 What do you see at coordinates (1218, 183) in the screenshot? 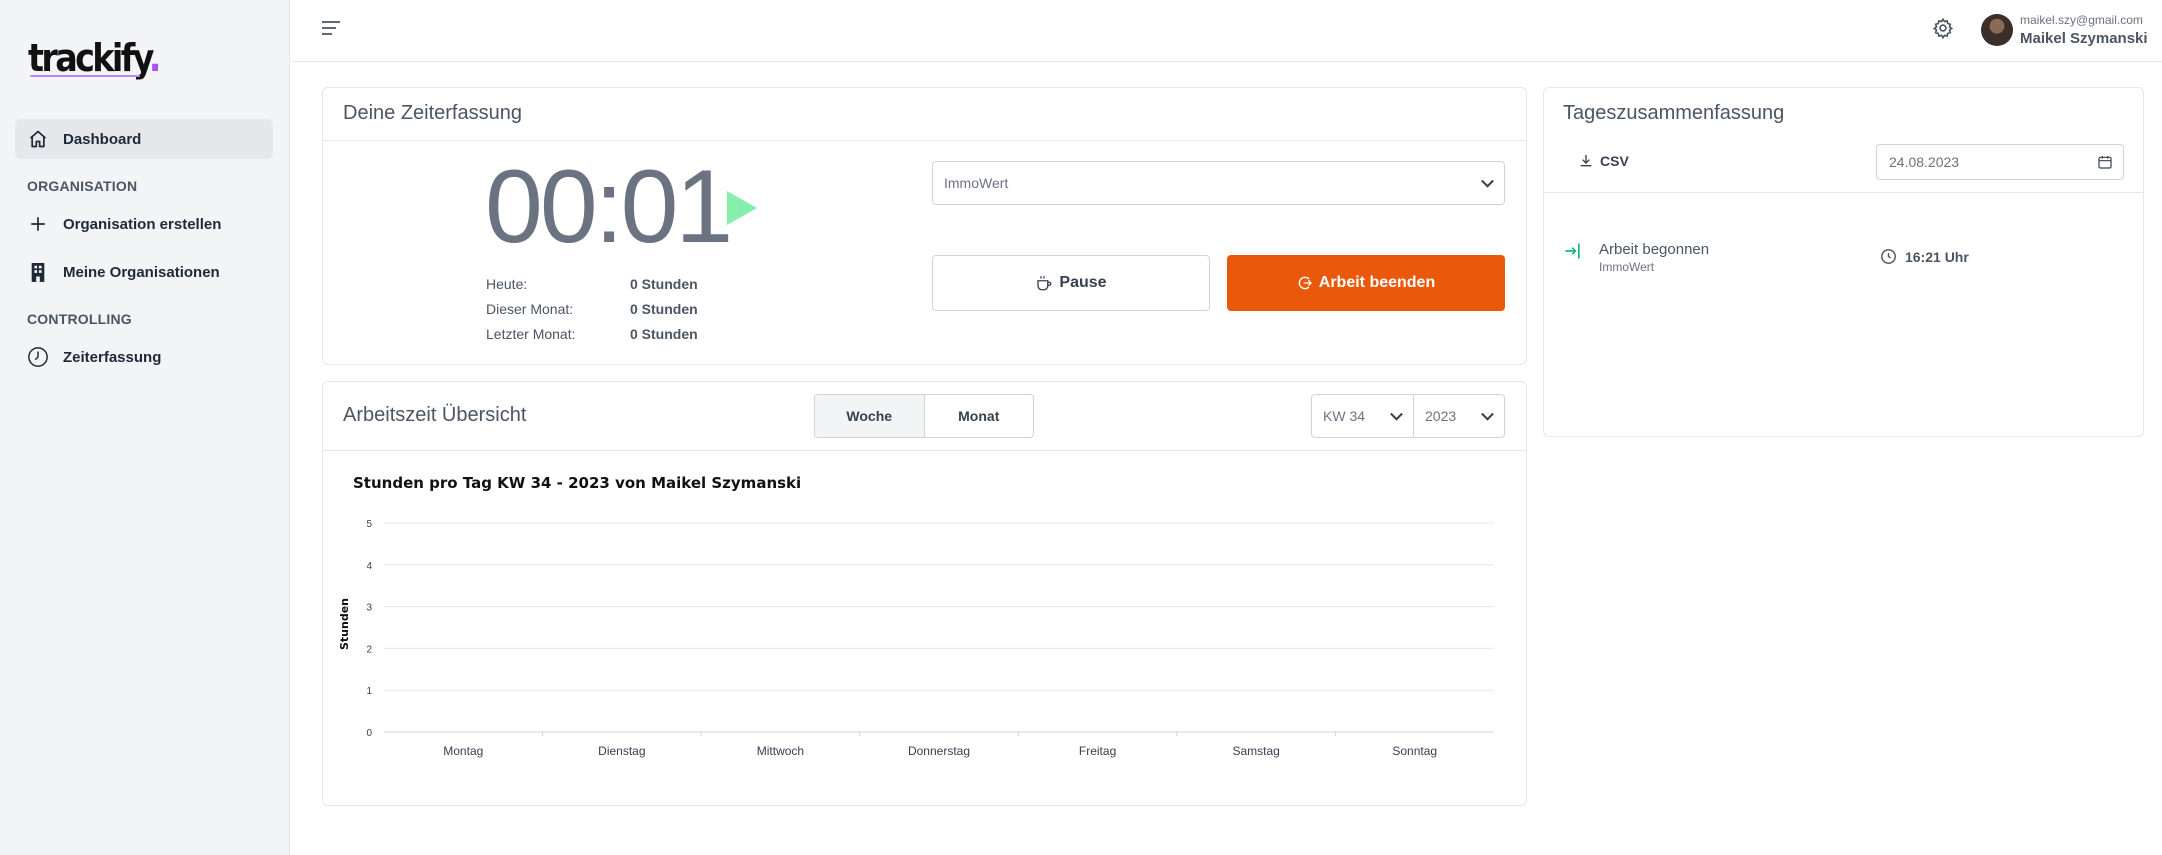
I see `project-select: ImmoWert` at bounding box center [1218, 183].